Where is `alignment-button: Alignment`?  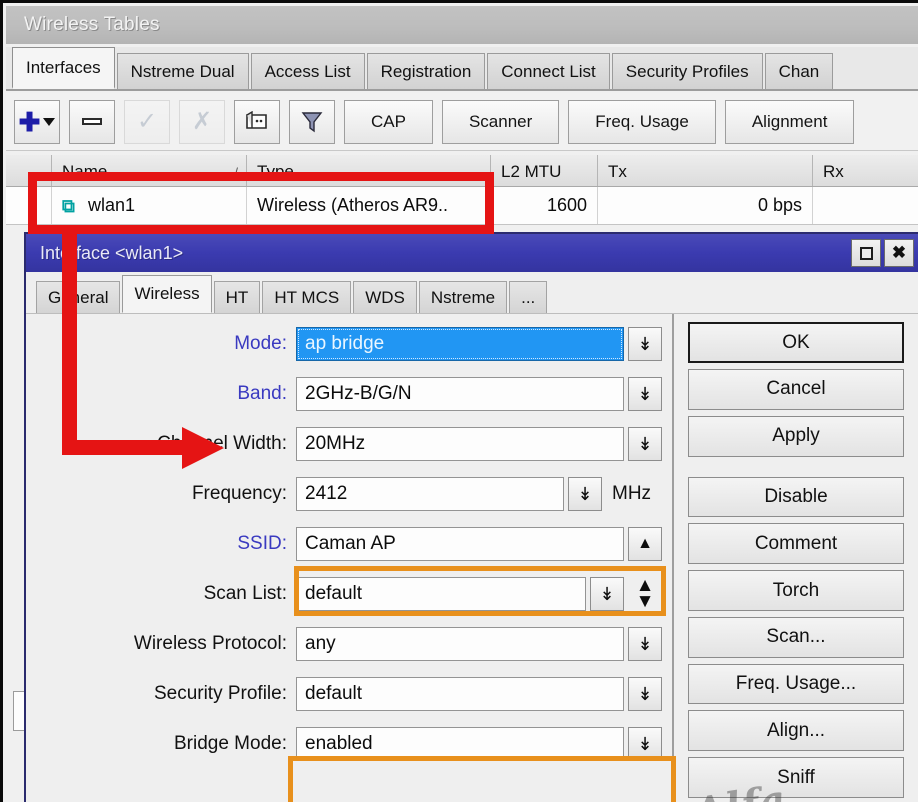
alignment-button: Alignment is located at coordinates (789, 121).